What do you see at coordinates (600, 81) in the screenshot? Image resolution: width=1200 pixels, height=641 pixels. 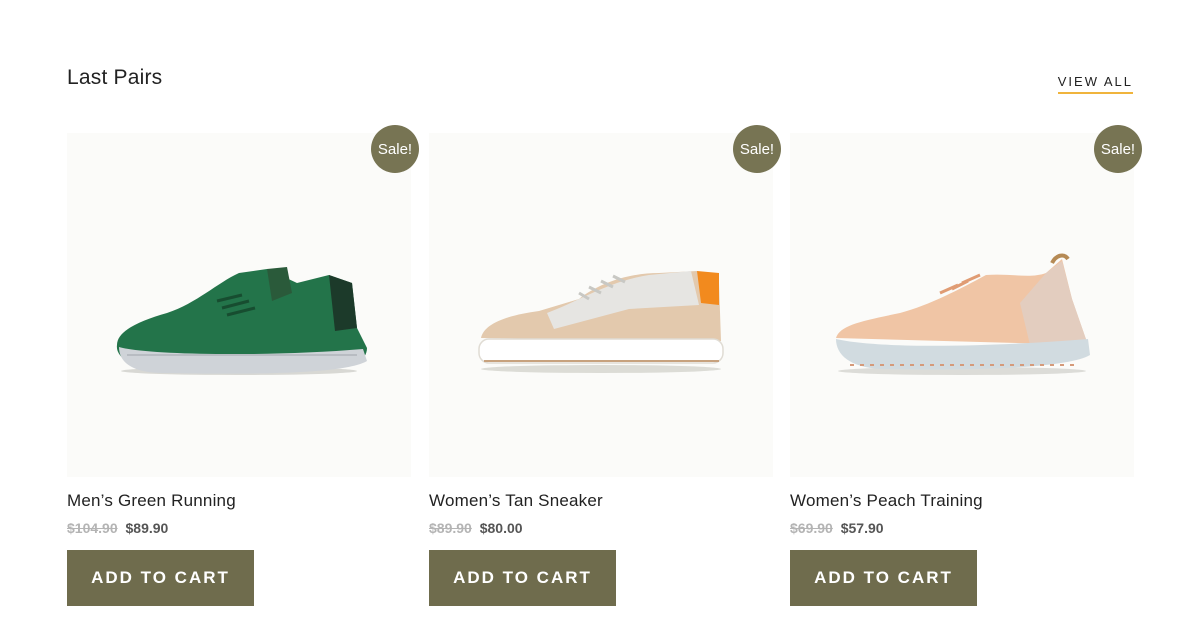 I see `section-header: Last Pairs VIEW ALL` at bounding box center [600, 81].